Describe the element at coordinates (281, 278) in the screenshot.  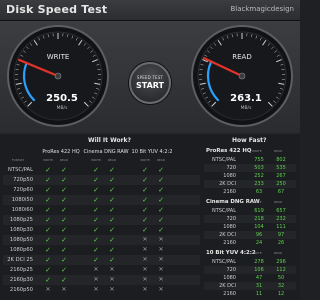
I see `how-fast-read-value: 50` at that location.